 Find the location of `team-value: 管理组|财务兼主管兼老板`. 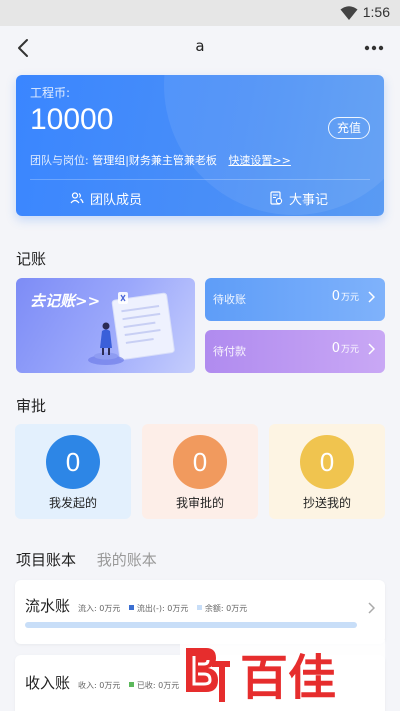

team-value: 管理组|财务兼主管兼老板 is located at coordinates (154, 160).